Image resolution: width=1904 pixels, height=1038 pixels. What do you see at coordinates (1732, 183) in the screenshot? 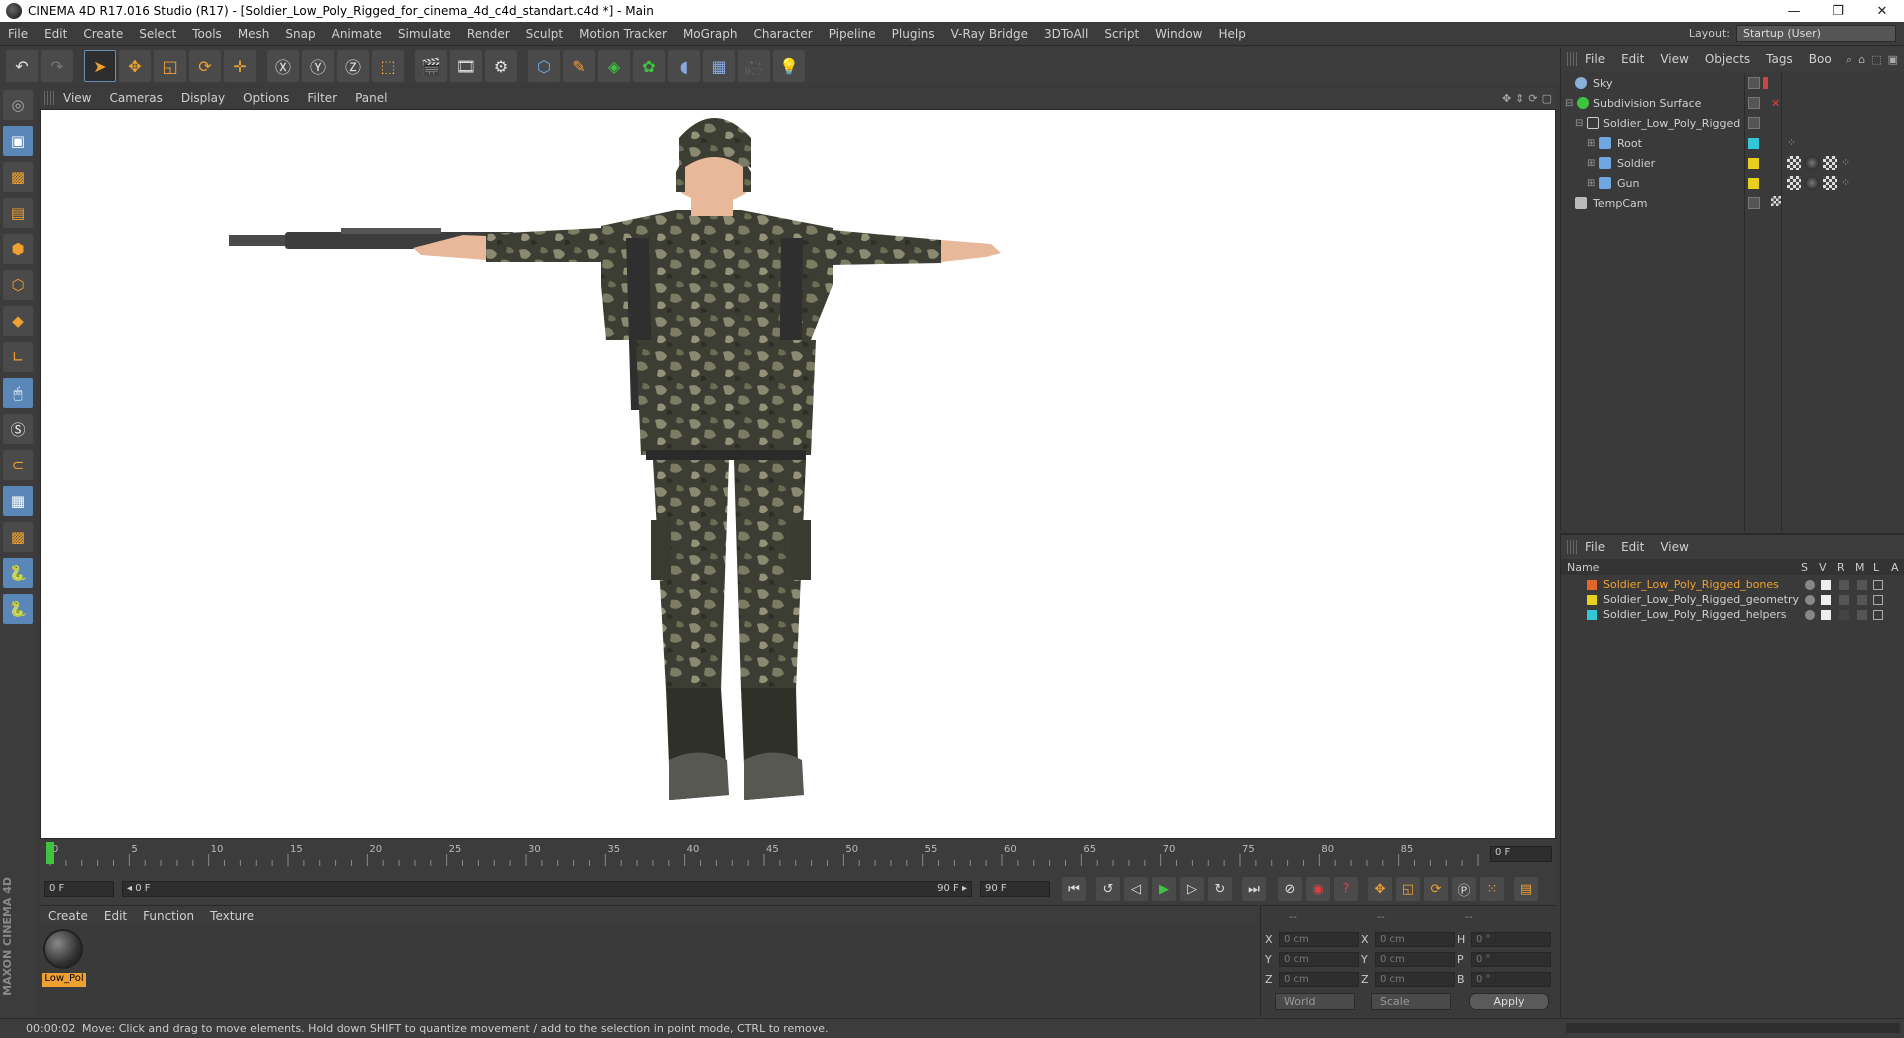
I see `object-row-gun: ⊞ Gun ⁘` at bounding box center [1732, 183].